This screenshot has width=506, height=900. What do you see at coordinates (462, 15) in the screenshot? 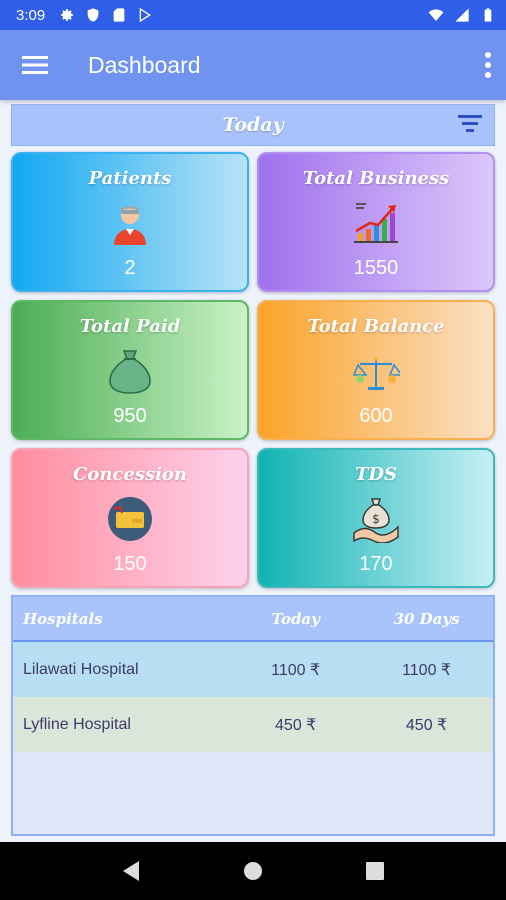
I see `signal-icon` at bounding box center [462, 15].